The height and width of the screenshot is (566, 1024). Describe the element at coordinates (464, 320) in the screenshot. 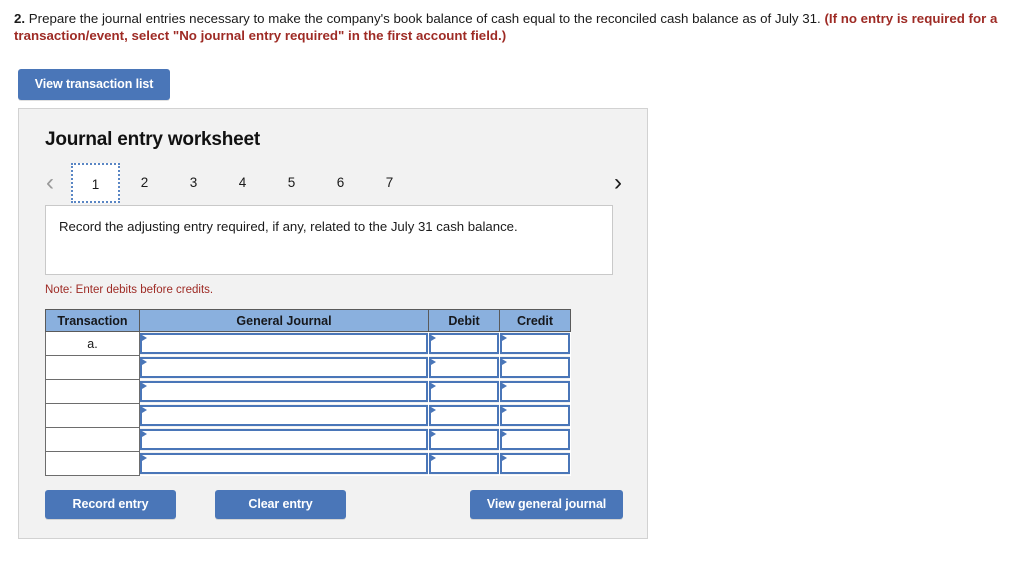

I see `column-header-debit: Debit` at that location.